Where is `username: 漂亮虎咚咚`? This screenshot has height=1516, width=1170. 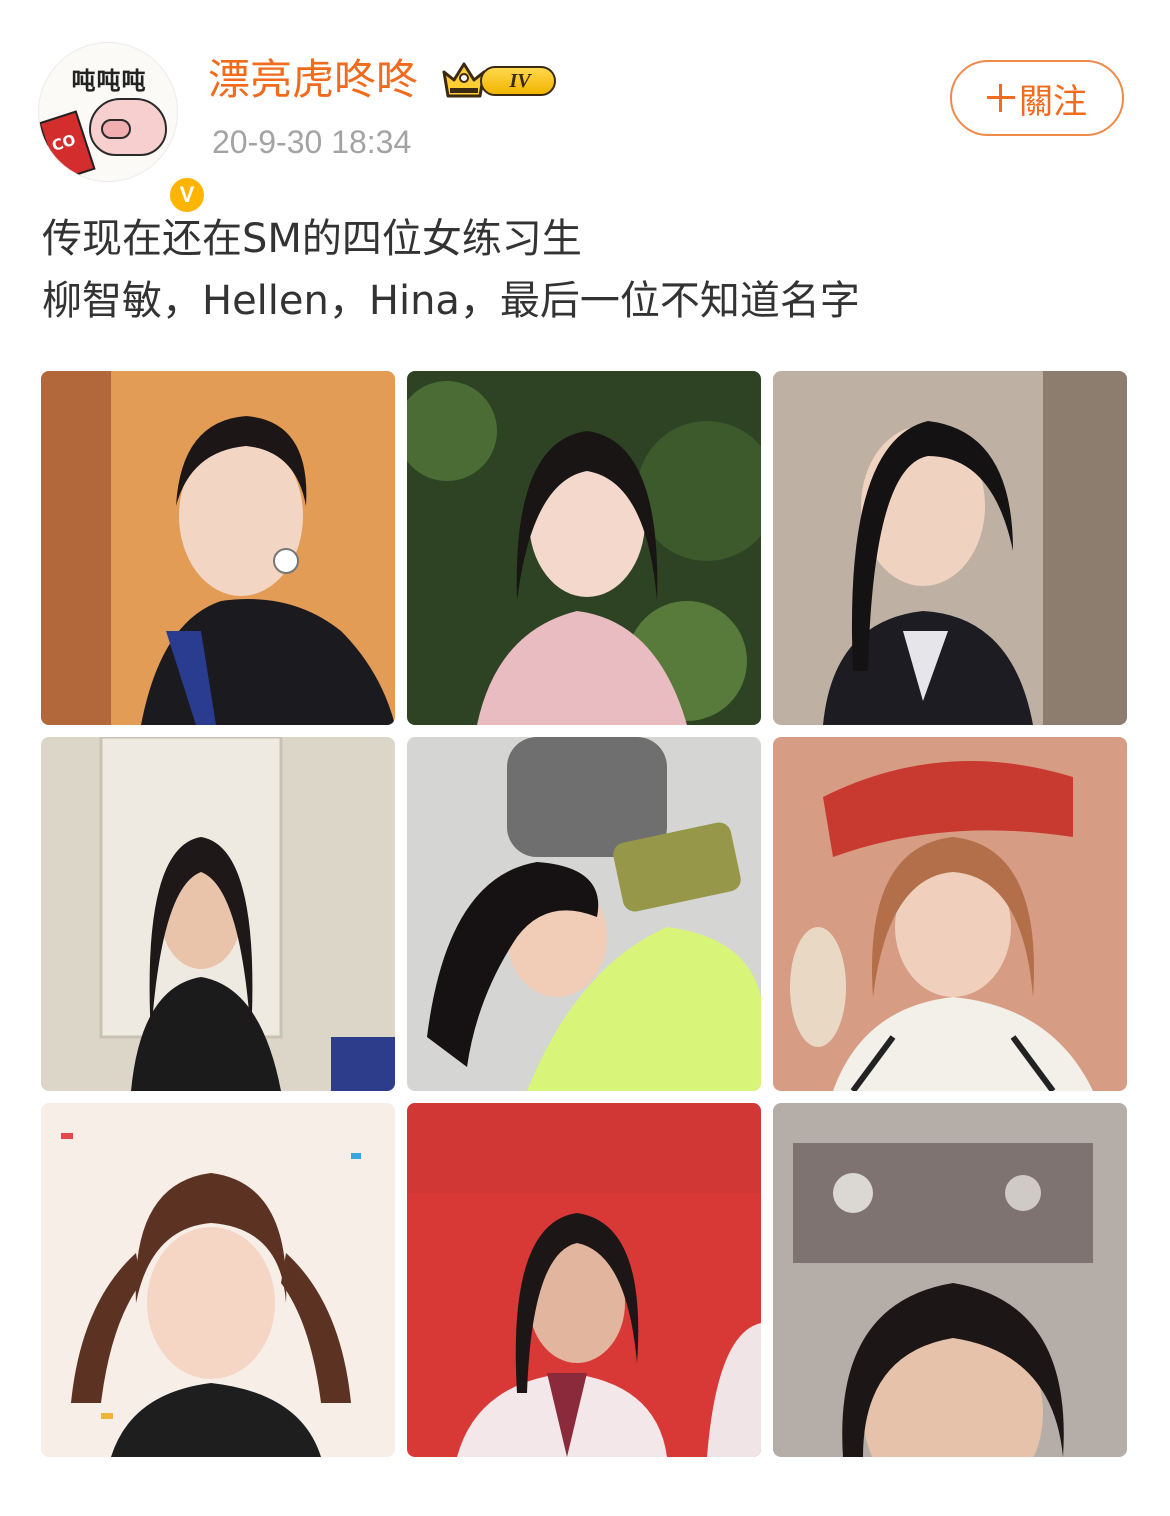 username: 漂亮虎咚咚 is located at coordinates (313, 80).